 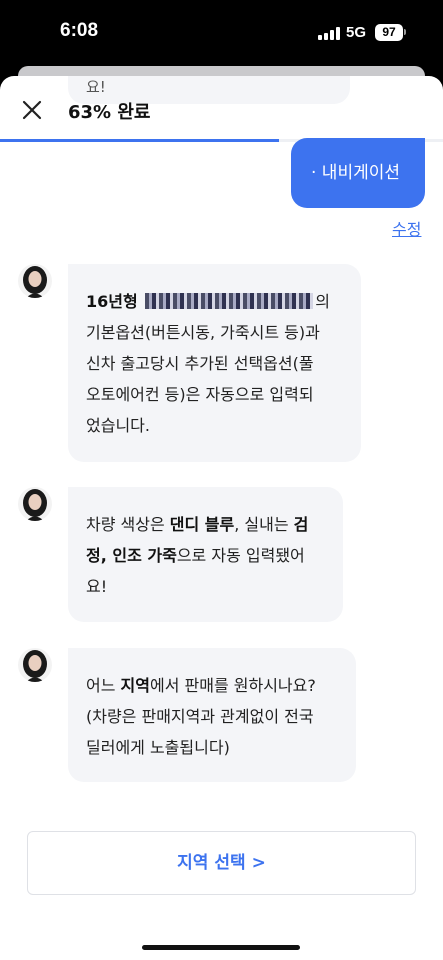 I want to click on message-text: , 실내는, so click(x=264, y=524).